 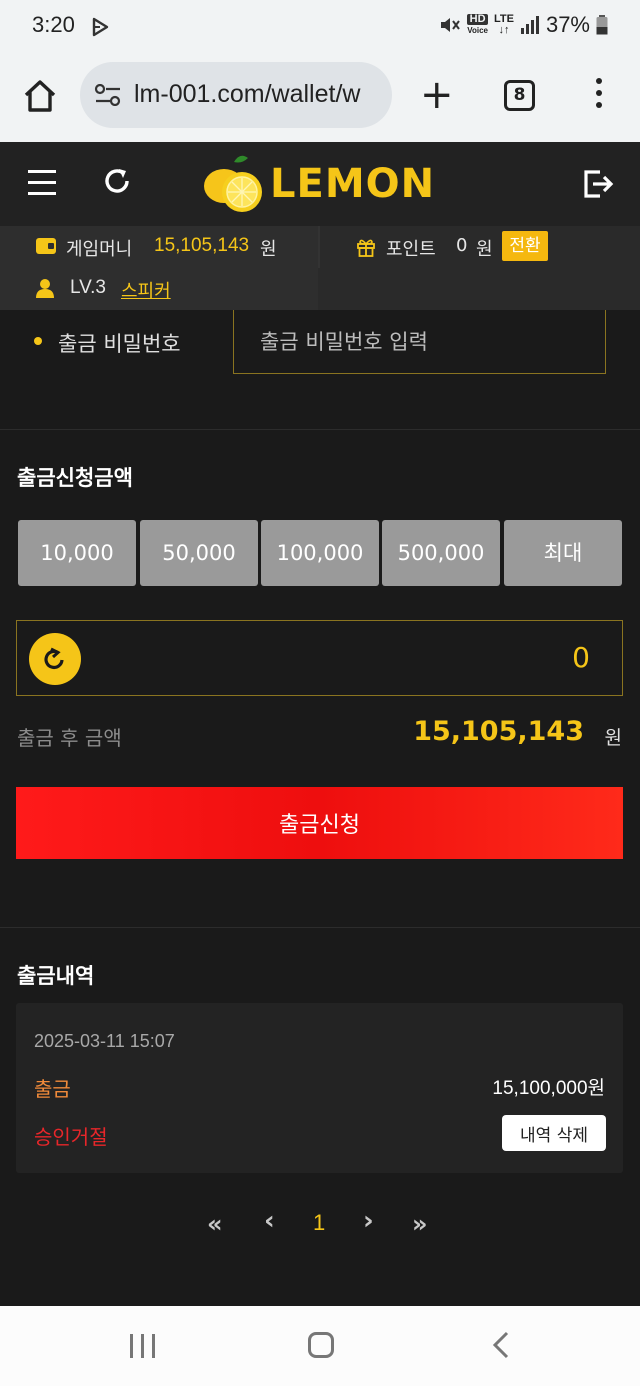 What do you see at coordinates (525, 246) in the screenshot?
I see `convert-button: 전환` at bounding box center [525, 246].